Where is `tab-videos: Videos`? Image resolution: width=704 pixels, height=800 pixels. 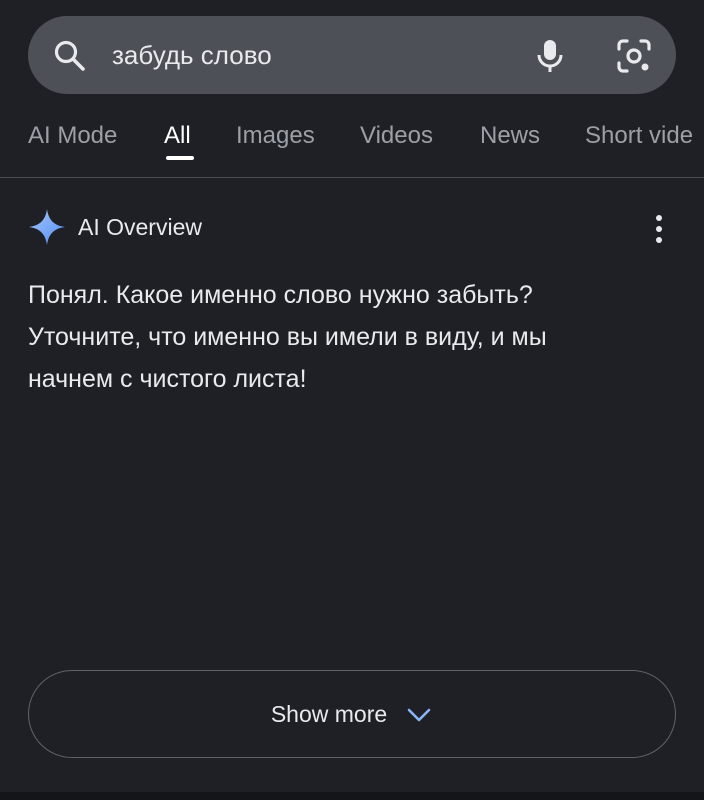 tab-videos: Videos is located at coordinates (396, 136).